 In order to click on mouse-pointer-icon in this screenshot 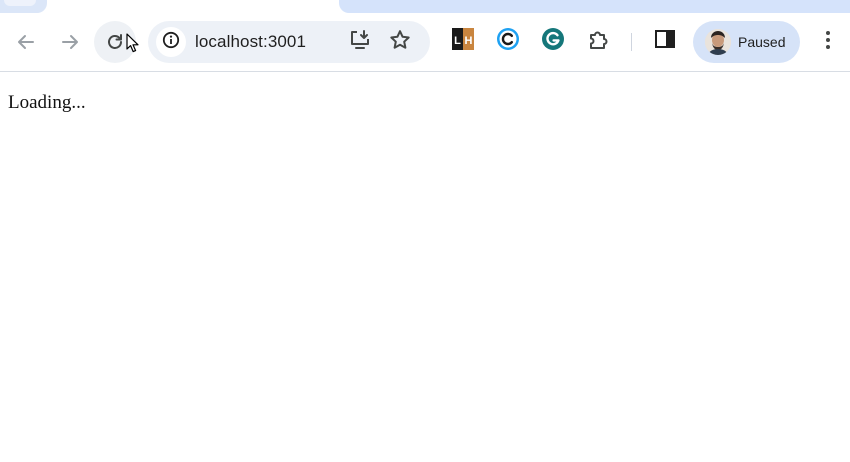, I will do `click(132, 45)`.